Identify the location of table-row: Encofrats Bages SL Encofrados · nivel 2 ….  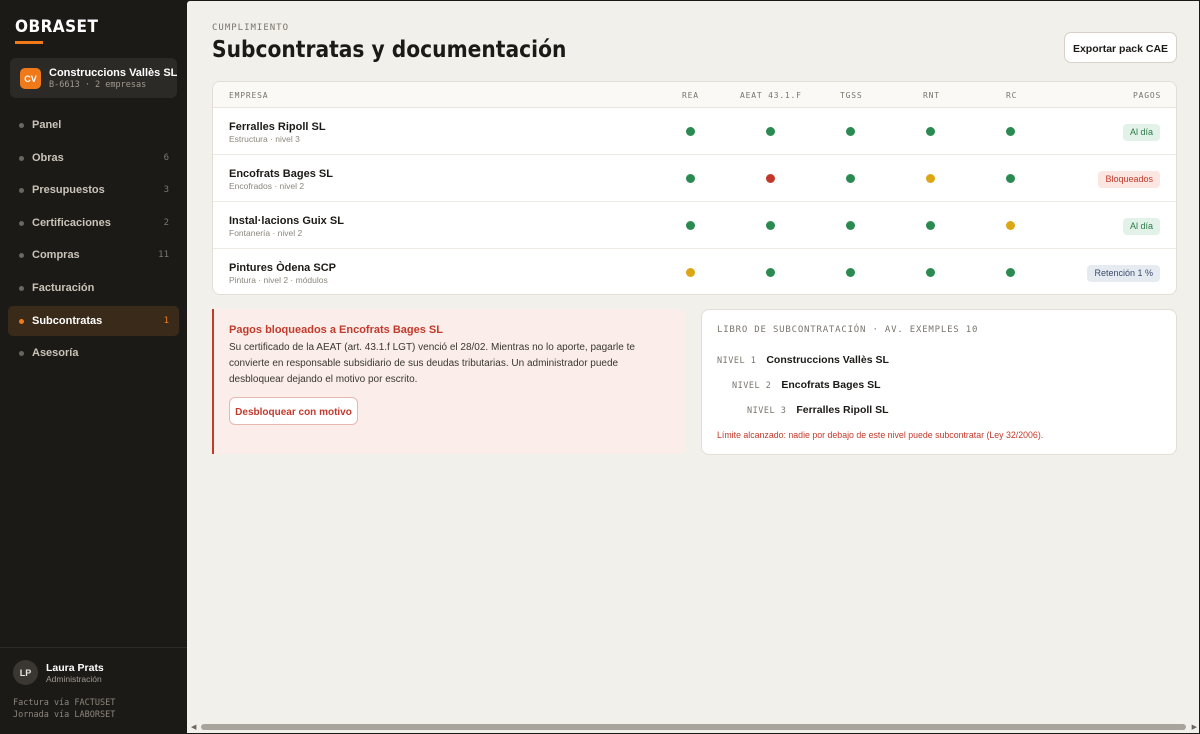
(694, 178).